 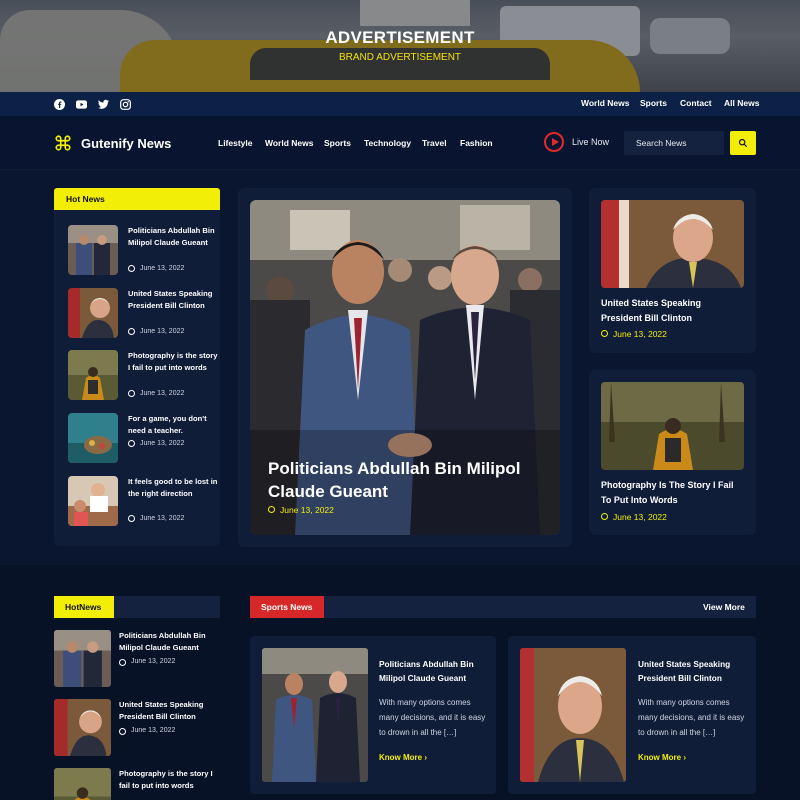 What do you see at coordinates (554, 142) in the screenshot?
I see `live-play-icon` at bounding box center [554, 142].